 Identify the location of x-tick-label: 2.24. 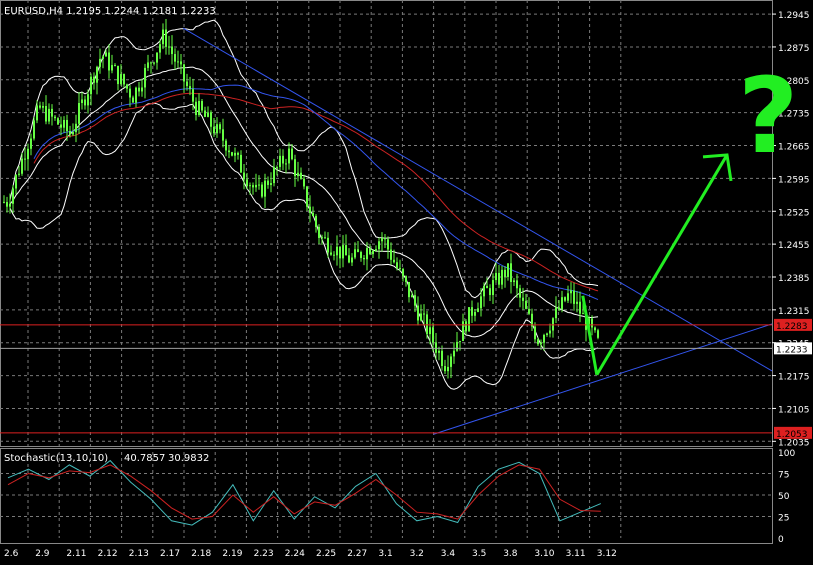
(295, 554).